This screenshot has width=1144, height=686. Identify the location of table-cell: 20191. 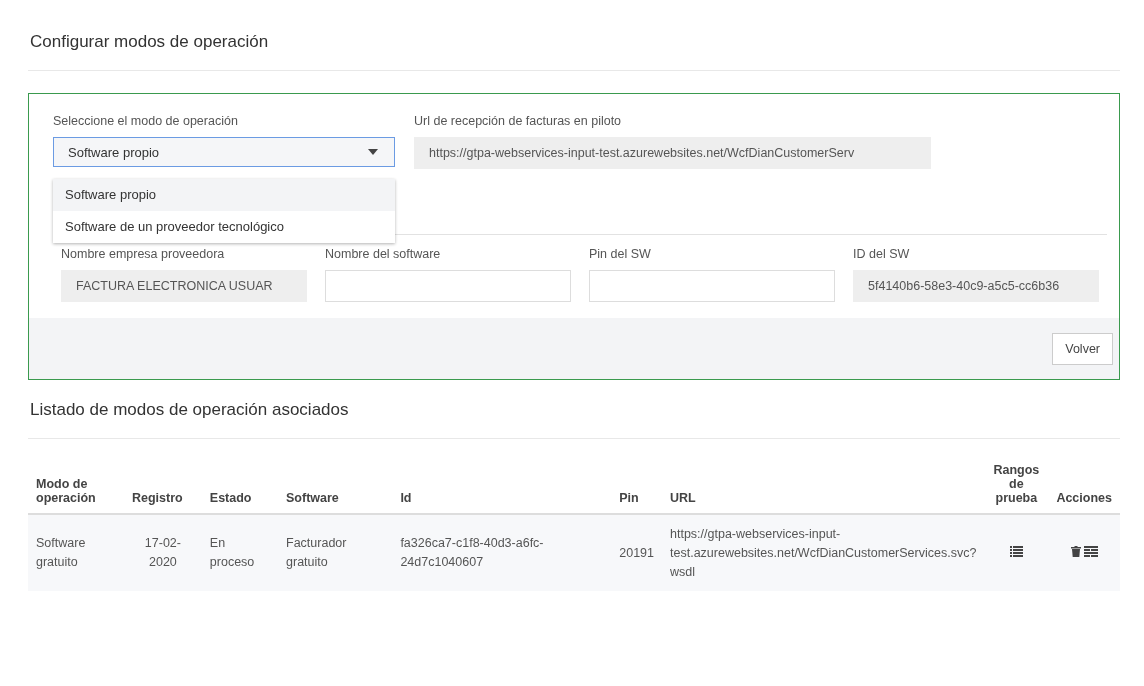
(636, 553).